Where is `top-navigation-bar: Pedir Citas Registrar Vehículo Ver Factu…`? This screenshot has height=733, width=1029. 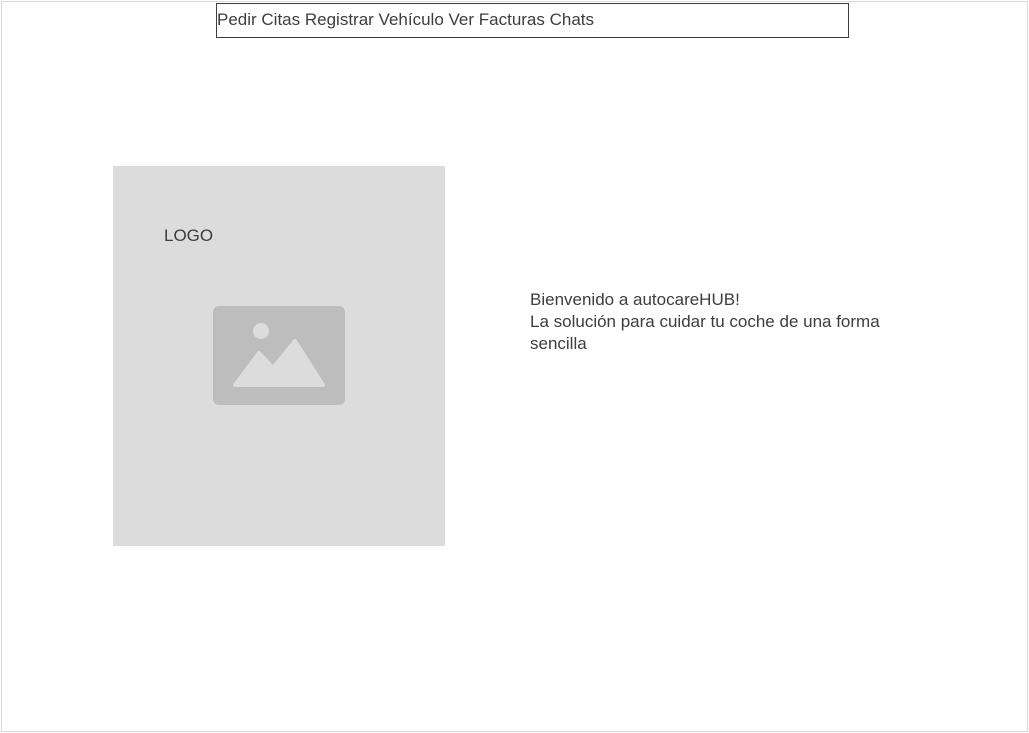
top-navigation-bar: Pedir Citas Registrar Vehículo Ver Factu… is located at coordinates (532, 20).